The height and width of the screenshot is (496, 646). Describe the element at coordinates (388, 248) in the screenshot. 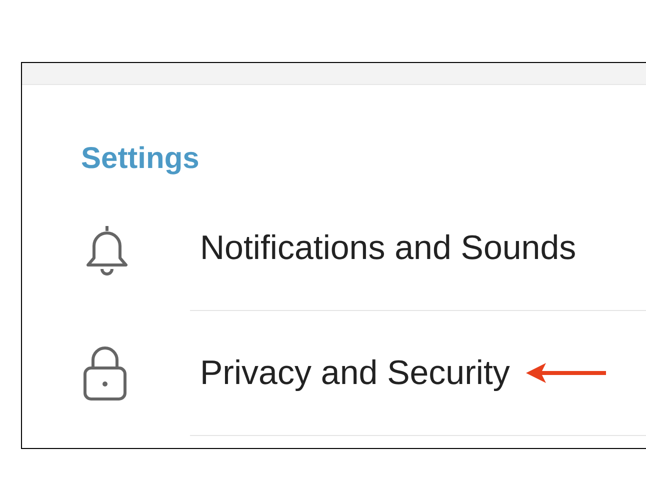

I see `menu-item: Notifications and Sounds` at that location.